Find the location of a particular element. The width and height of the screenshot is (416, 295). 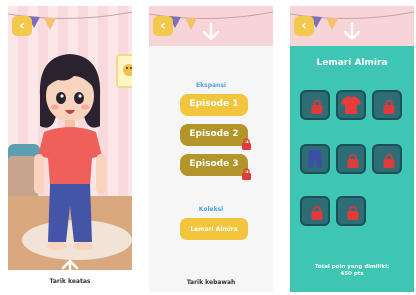

episode-1-button: Episode 1 is located at coordinates (214, 105).